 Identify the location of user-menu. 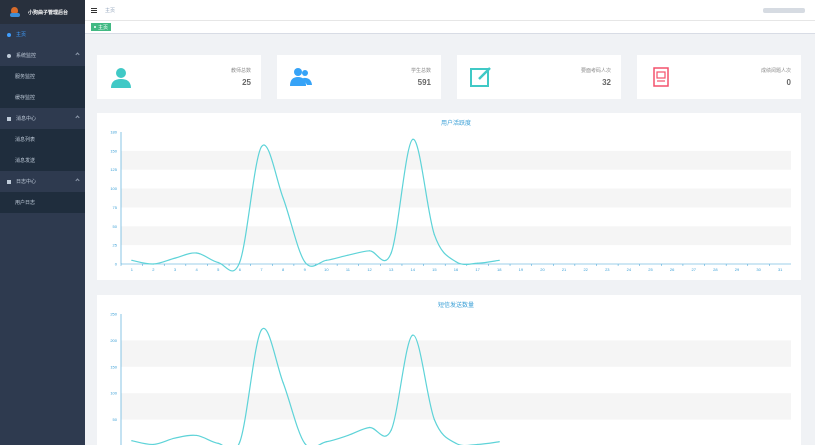
(784, 10).